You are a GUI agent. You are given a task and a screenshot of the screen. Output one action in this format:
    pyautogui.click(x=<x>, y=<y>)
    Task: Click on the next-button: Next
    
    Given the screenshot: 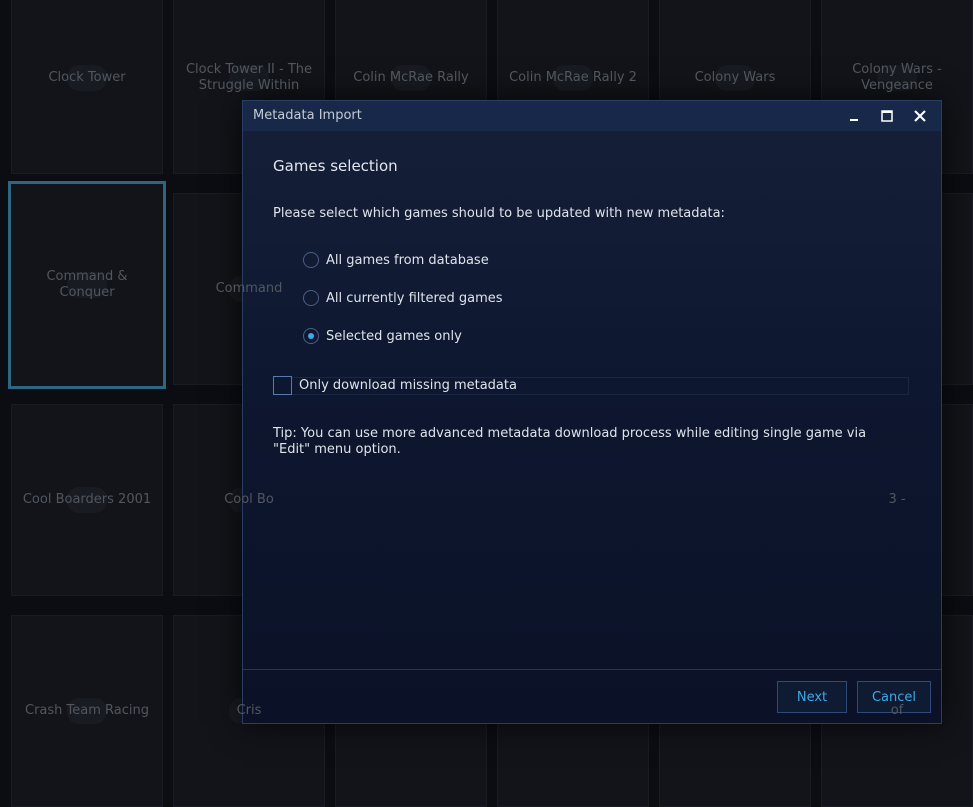 What is the action you would take?
    pyautogui.click(x=812, y=697)
    